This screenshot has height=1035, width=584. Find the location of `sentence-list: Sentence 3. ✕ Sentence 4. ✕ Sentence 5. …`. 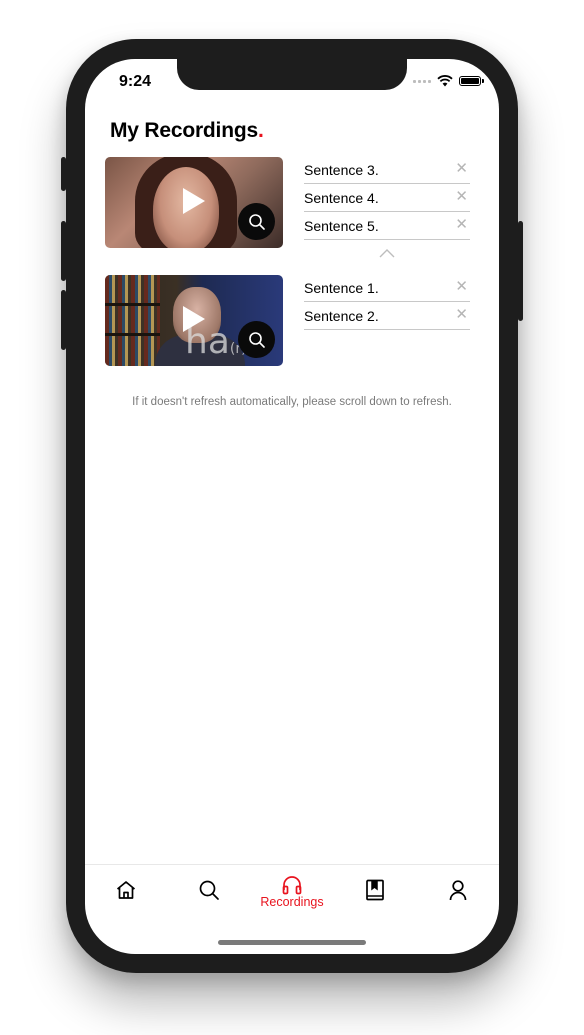

sentence-list: Sentence 3. ✕ Sentence 4. ✕ Sentence 5. … is located at coordinates (387, 199).